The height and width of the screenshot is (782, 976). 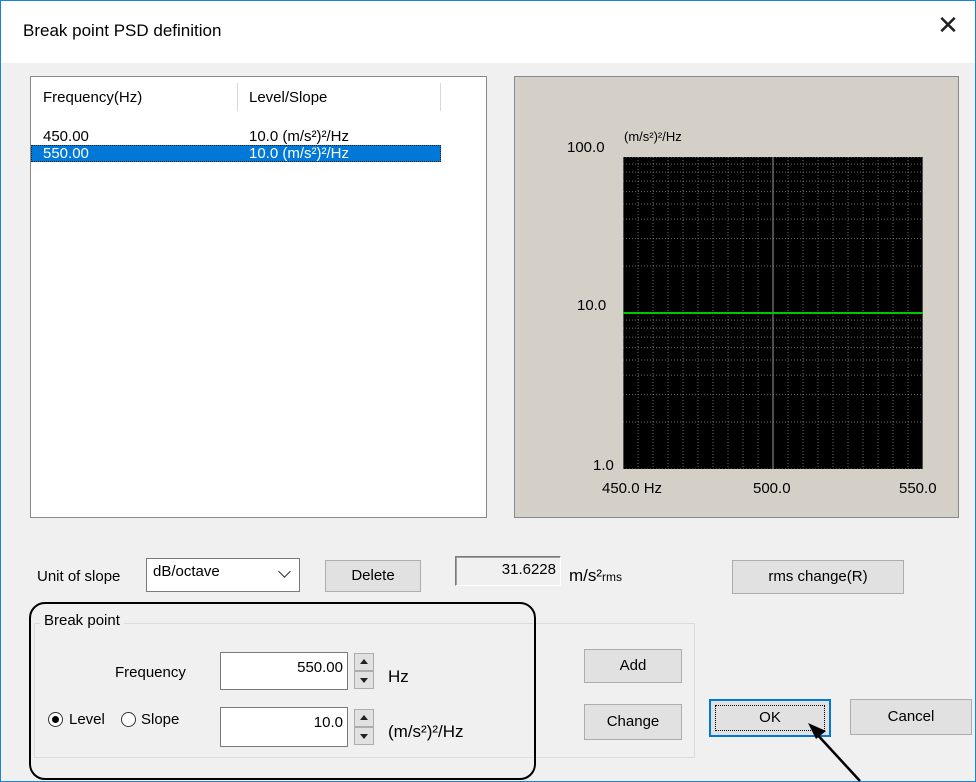 I want to click on list-header: Frequency(Hz) Level/Slope, so click(x=258, y=95).